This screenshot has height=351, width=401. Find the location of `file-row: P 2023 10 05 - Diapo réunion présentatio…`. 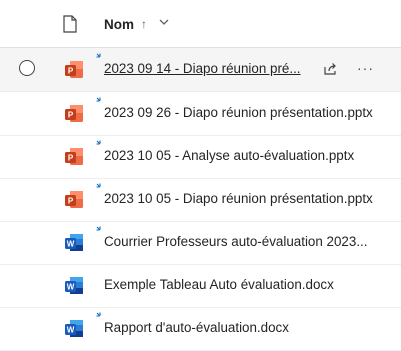

file-row: P 2023 10 05 - Diapo réunion présentatio… is located at coordinates (200, 200).